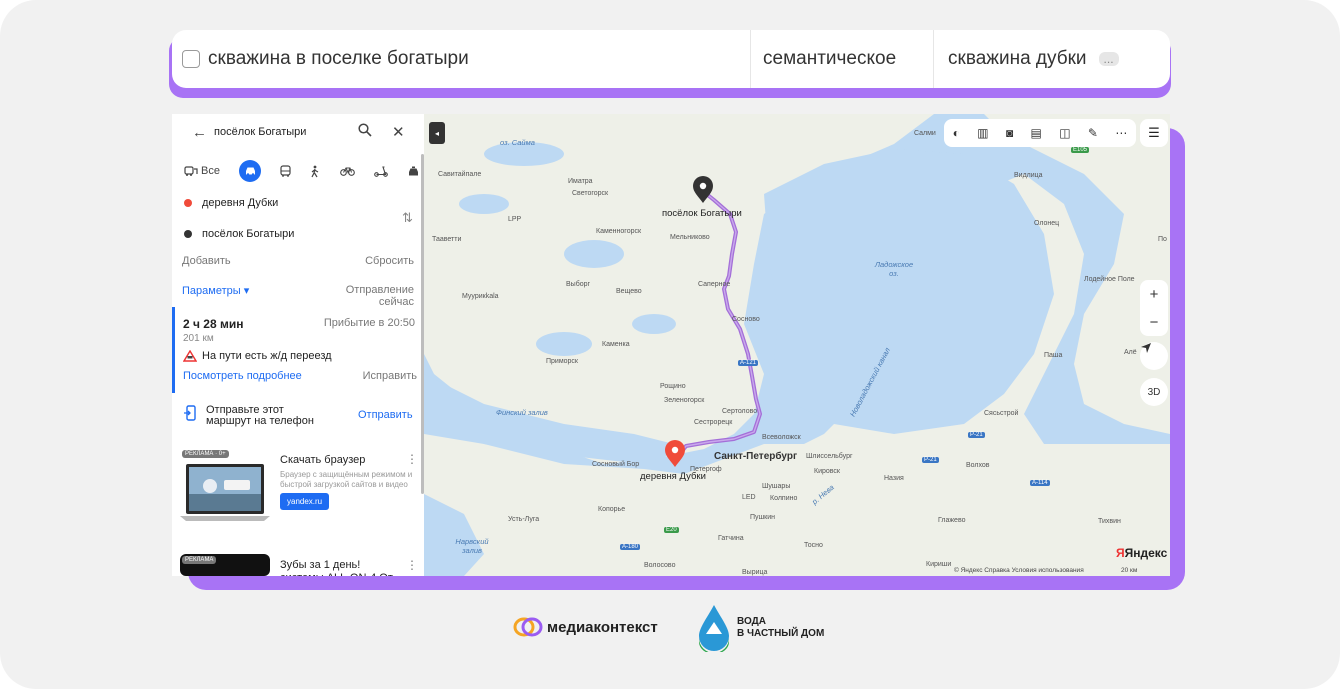  What do you see at coordinates (1162, 239) in the screenshot?
I see `map-label: По` at bounding box center [1162, 239].